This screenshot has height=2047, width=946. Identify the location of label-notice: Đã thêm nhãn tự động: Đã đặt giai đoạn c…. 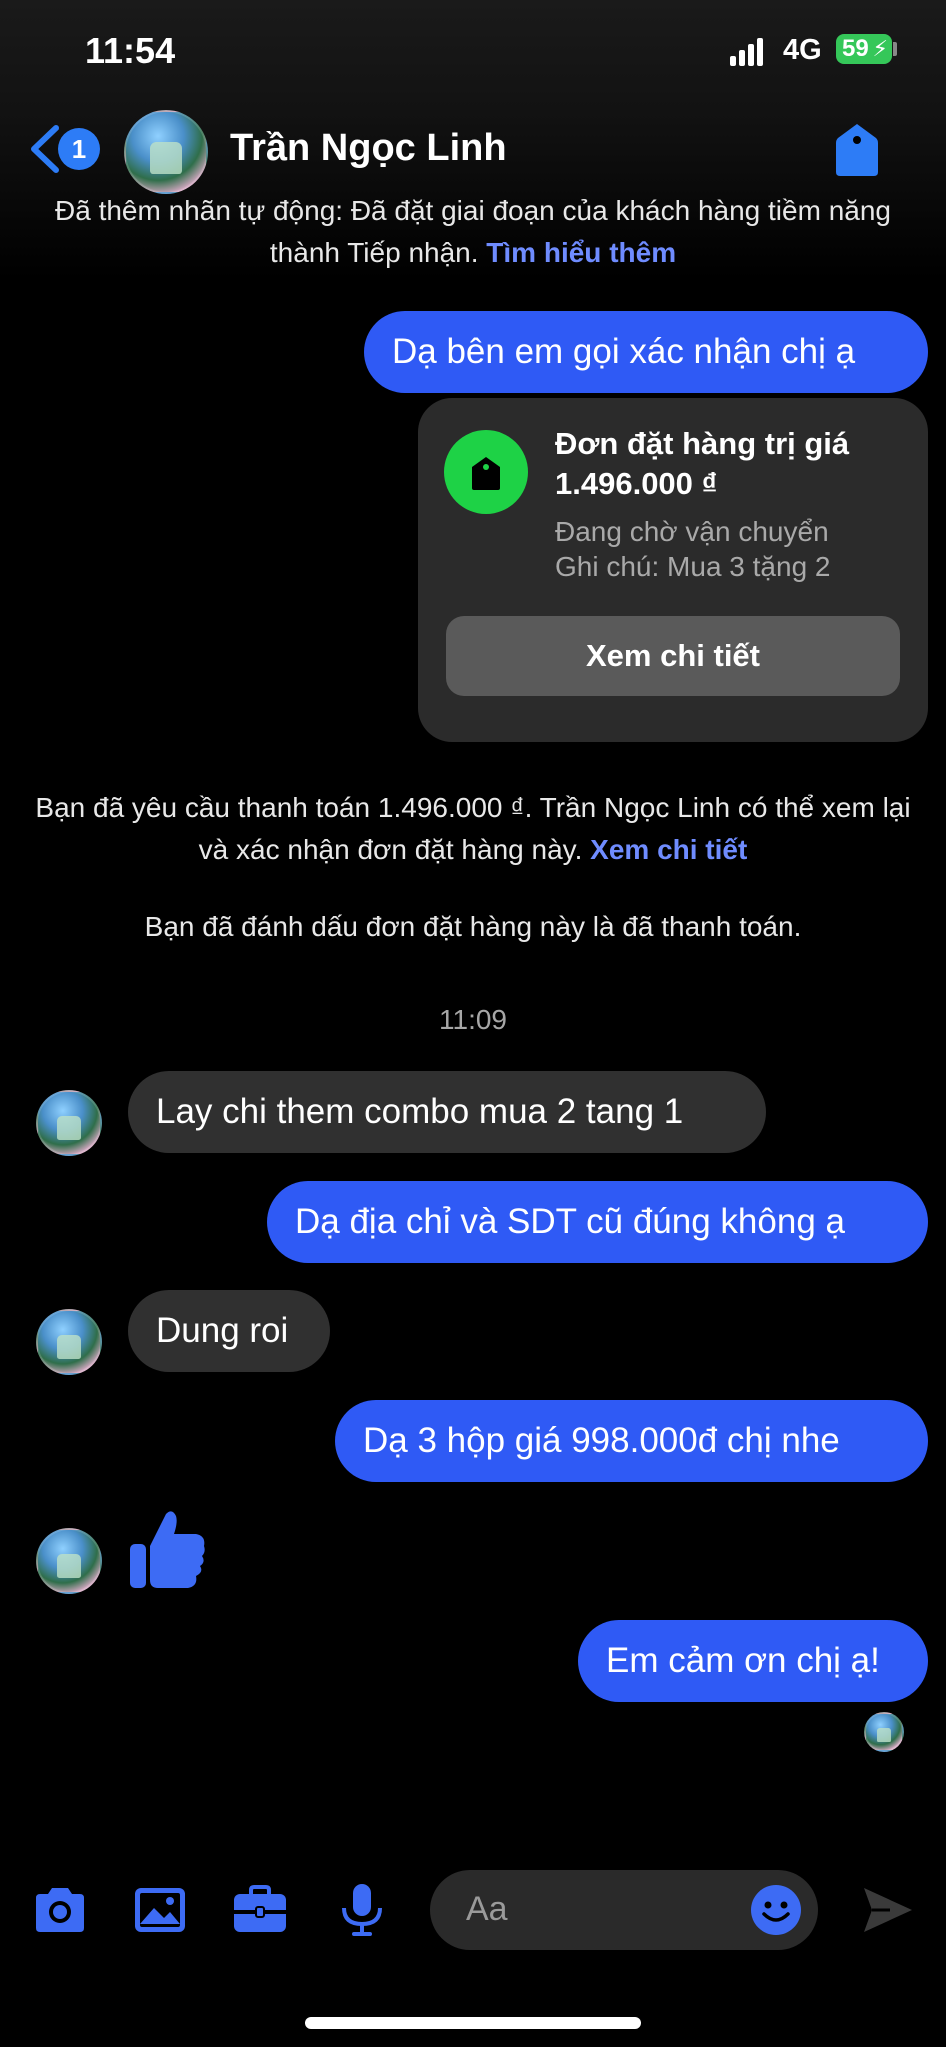
(473, 232).